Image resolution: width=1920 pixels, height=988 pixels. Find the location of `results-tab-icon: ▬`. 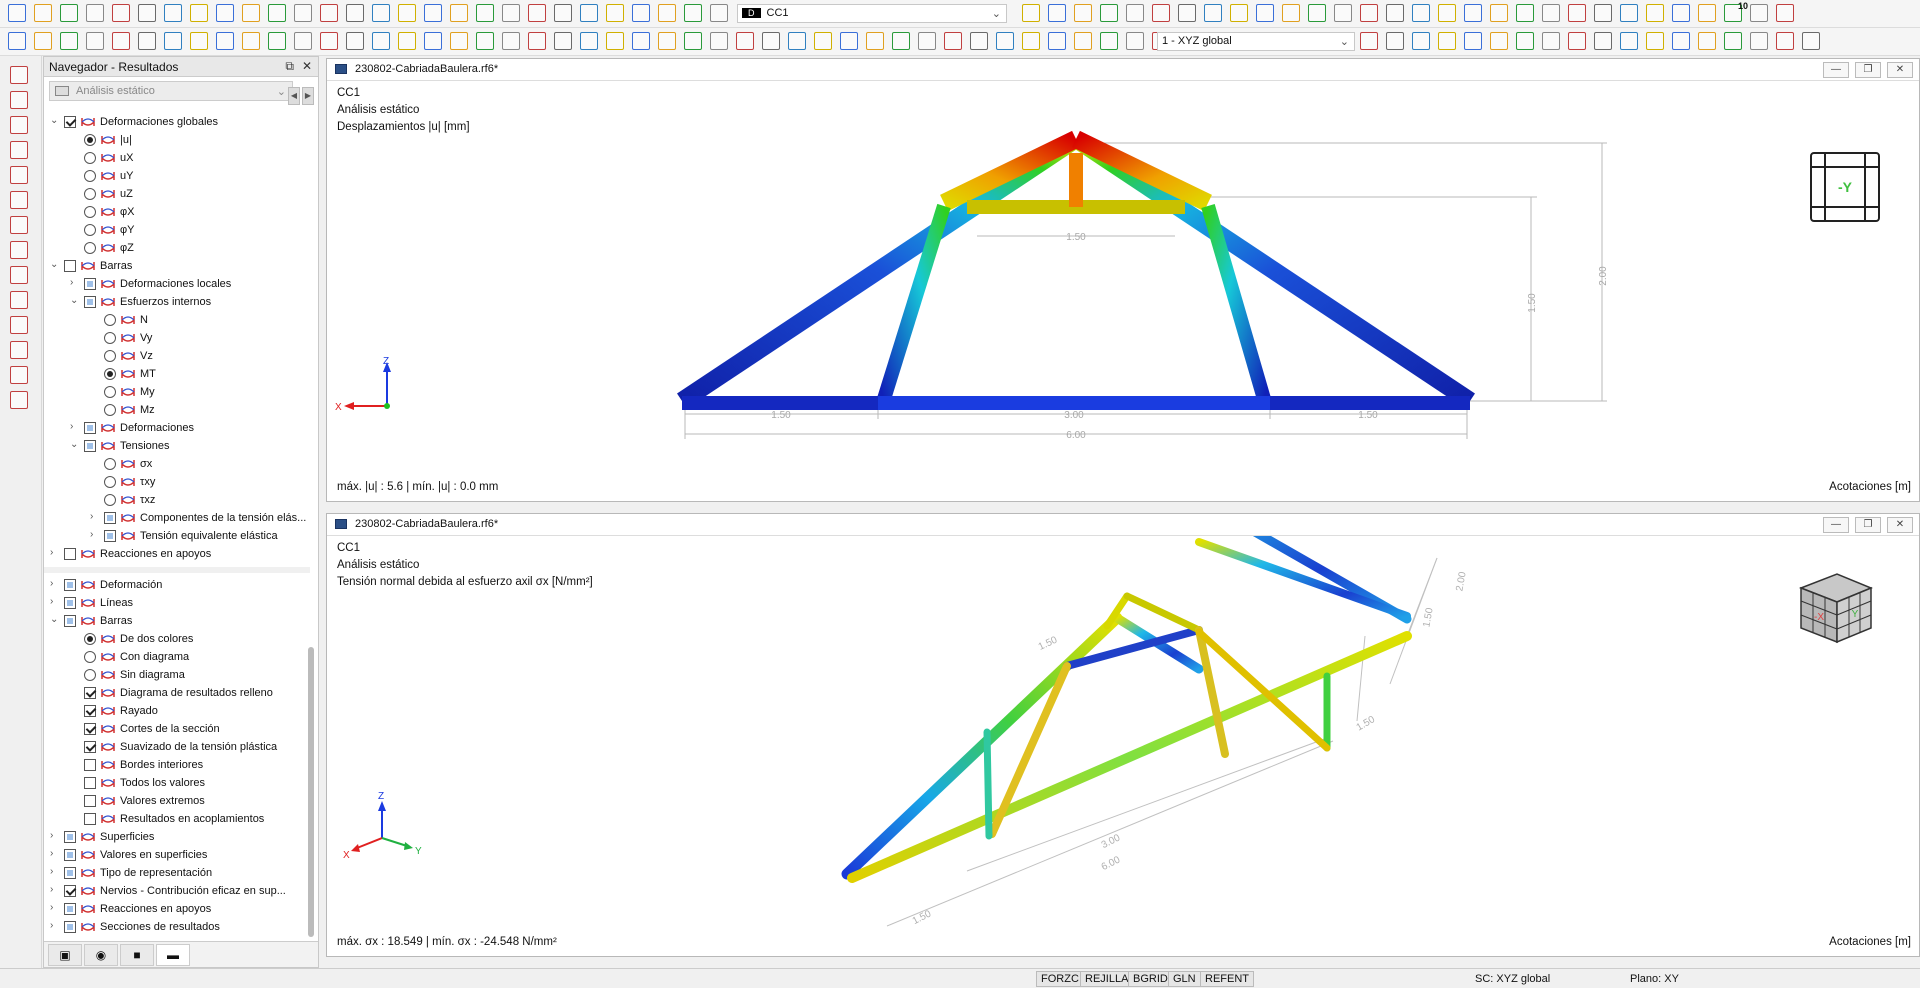

results-tab-icon: ▬ is located at coordinates (173, 955).